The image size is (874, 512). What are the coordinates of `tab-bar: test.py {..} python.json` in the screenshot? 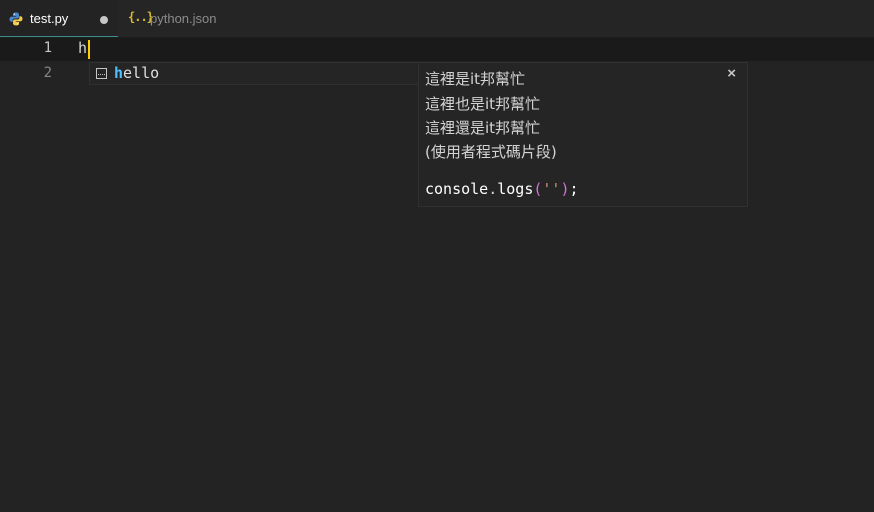 It's located at (437, 19).